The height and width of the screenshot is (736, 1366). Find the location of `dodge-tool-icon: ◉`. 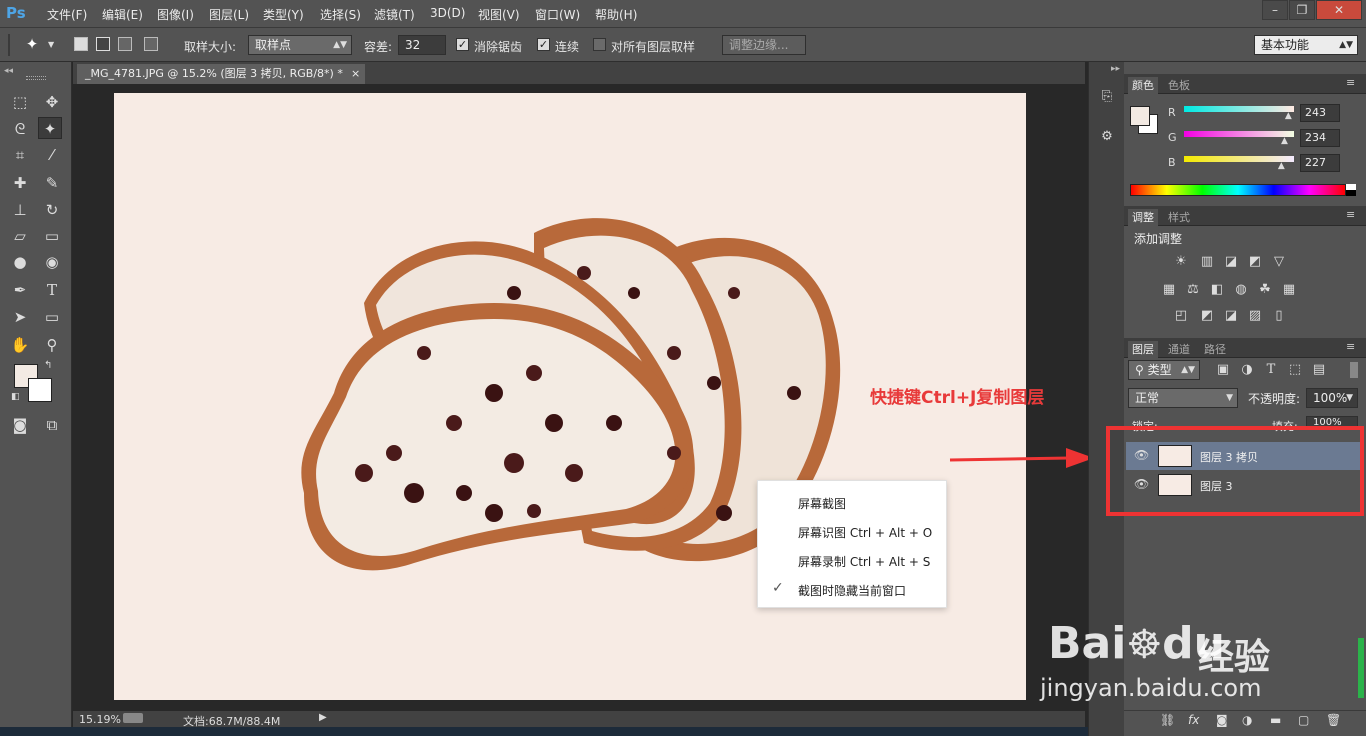

dodge-tool-icon: ◉ is located at coordinates (52, 262).